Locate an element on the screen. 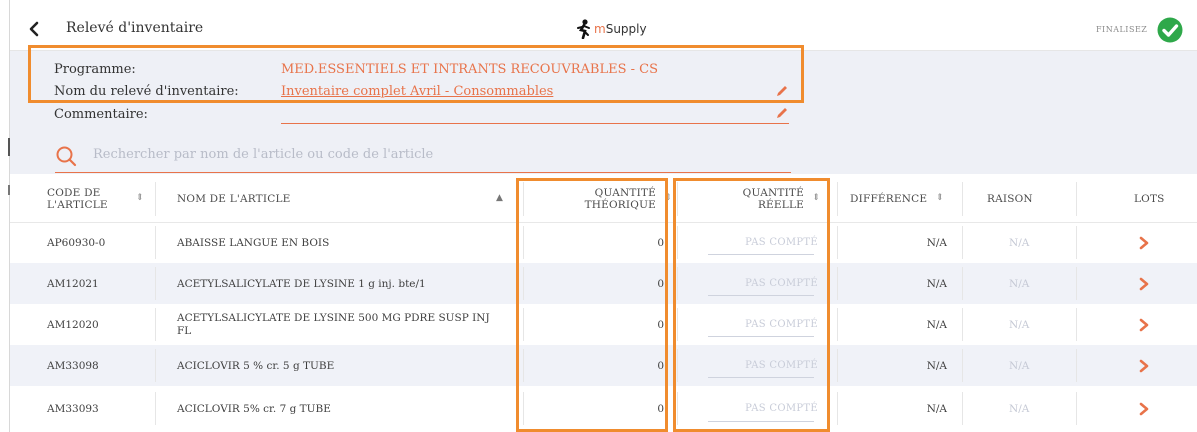 The image size is (1197, 432). column-header-code-line2: L'ARTICLE is located at coordinates (77, 205).